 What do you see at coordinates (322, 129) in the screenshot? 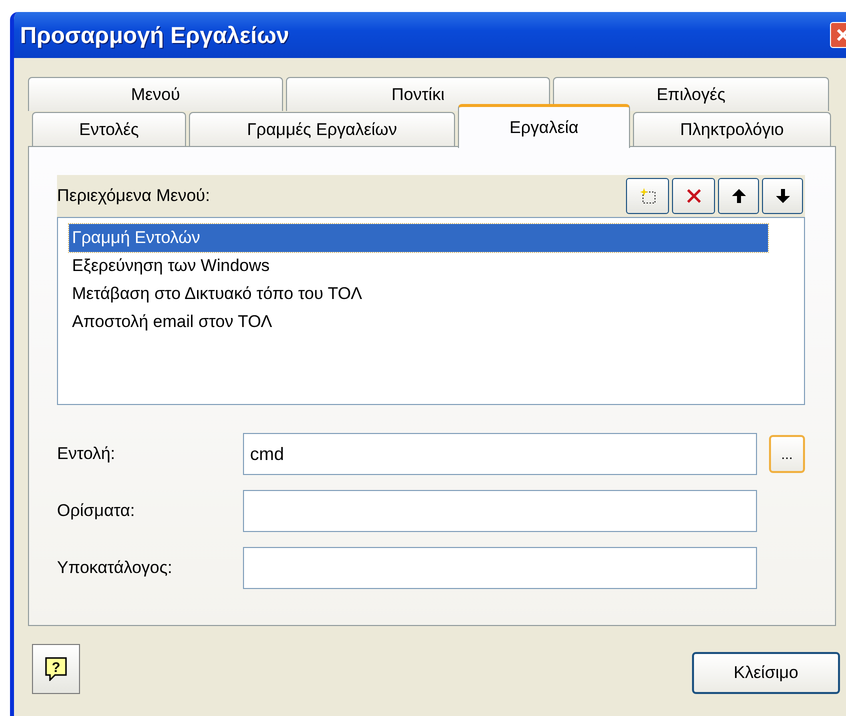
I see `tab: Γραμμές Εργαλείων` at bounding box center [322, 129].